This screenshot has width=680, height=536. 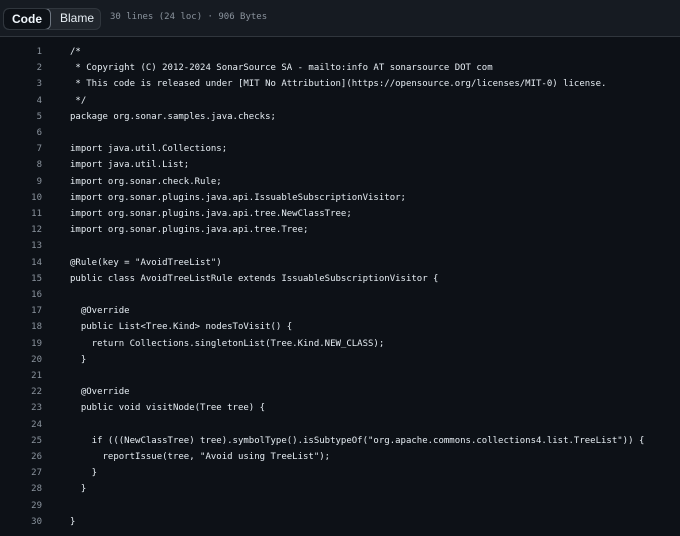 What do you see at coordinates (340, 101) in the screenshot?
I see `code-line: 4 */` at bounding box center [340, 101].